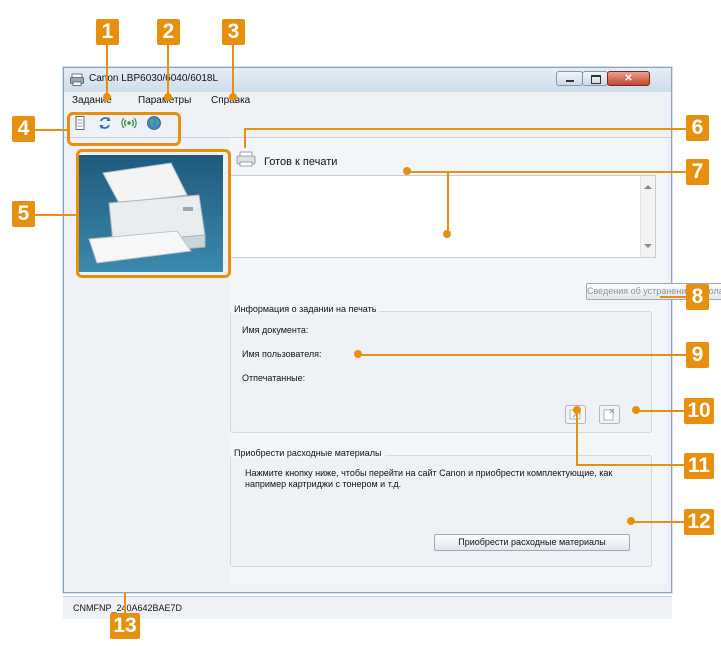 The height and width of the screenshot is (646, 721). What do you see at coordinates (125, 603) in the screenshot?
I see `callout-13-line` at bounding box center [125, 603].